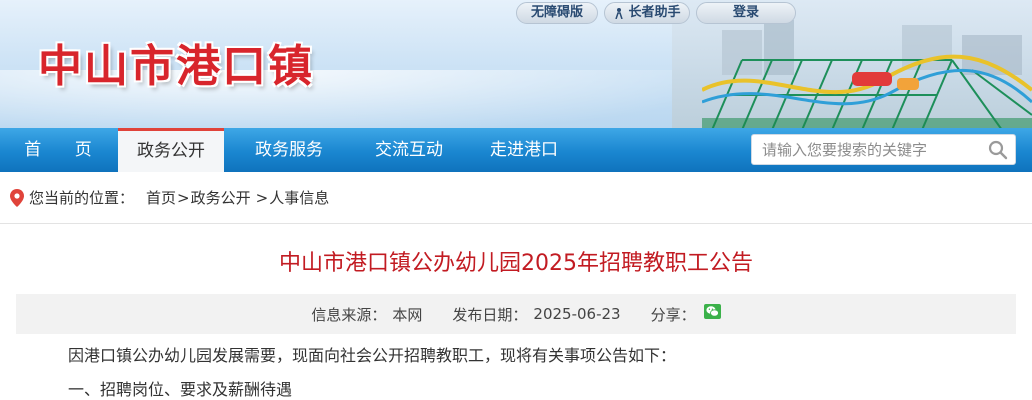 The image size is (1032, 400). I want to click on nav-item-home: 首 页, so click(59, 150).